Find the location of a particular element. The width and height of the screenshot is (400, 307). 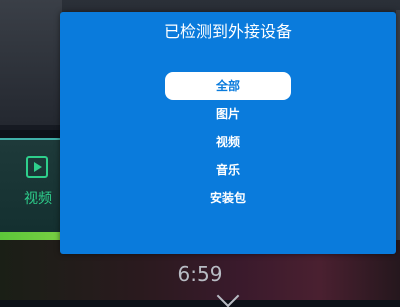

clock: 6:59 is located at coordinates (200, 274).